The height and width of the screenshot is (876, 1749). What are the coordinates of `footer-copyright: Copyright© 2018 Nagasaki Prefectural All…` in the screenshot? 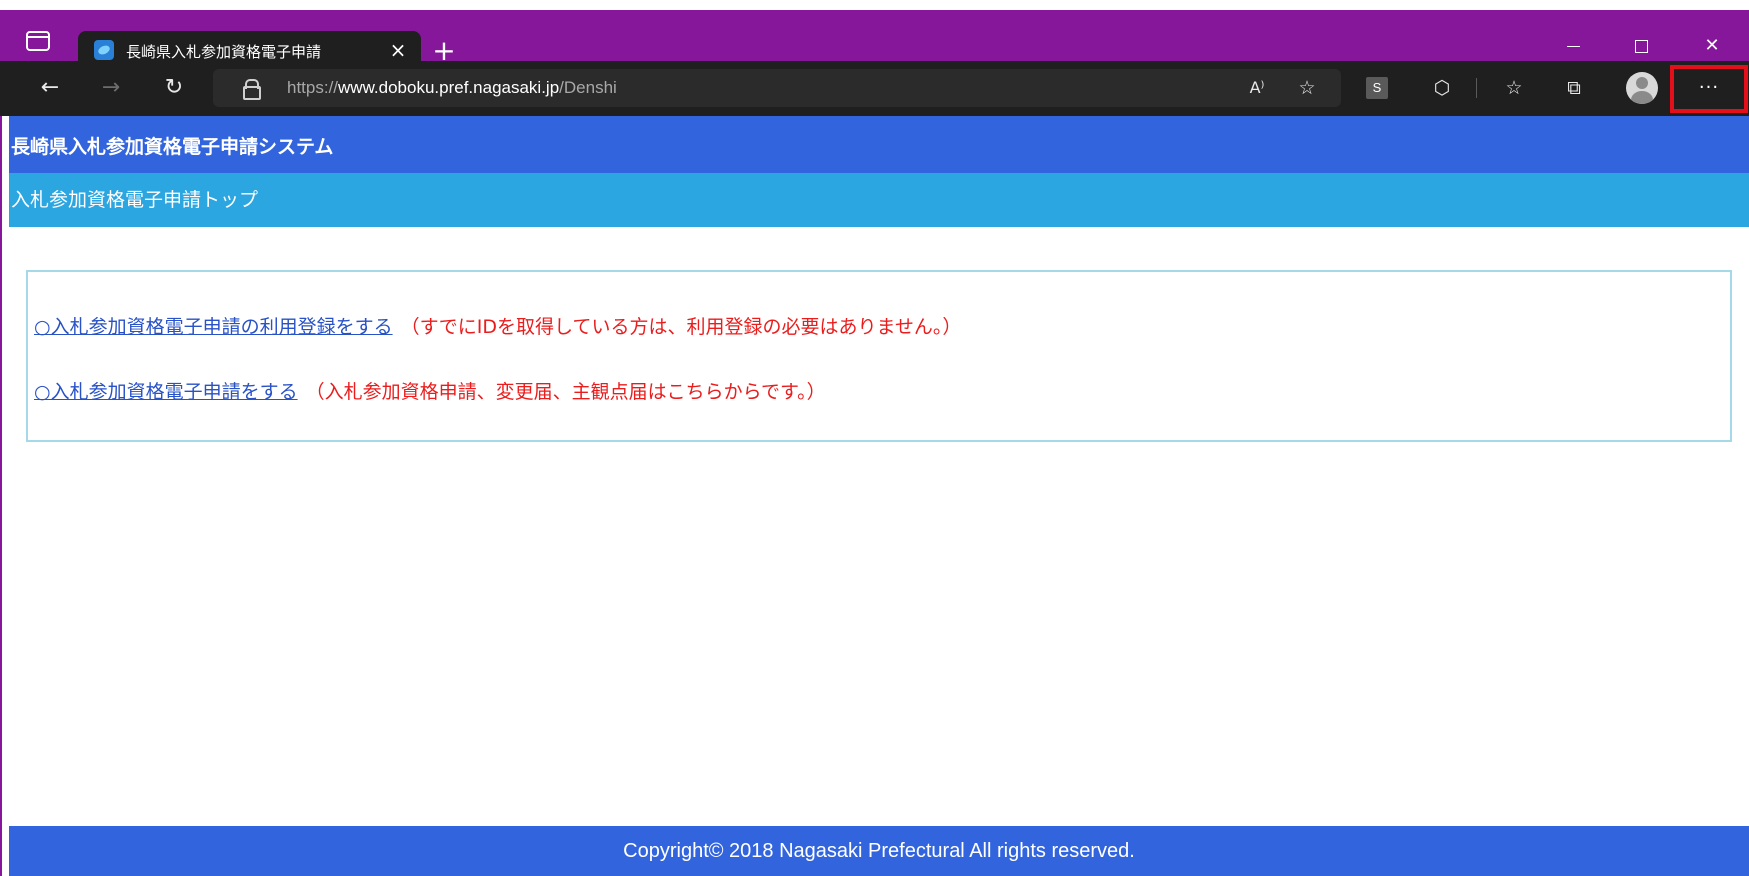 It's located at (879, 851).